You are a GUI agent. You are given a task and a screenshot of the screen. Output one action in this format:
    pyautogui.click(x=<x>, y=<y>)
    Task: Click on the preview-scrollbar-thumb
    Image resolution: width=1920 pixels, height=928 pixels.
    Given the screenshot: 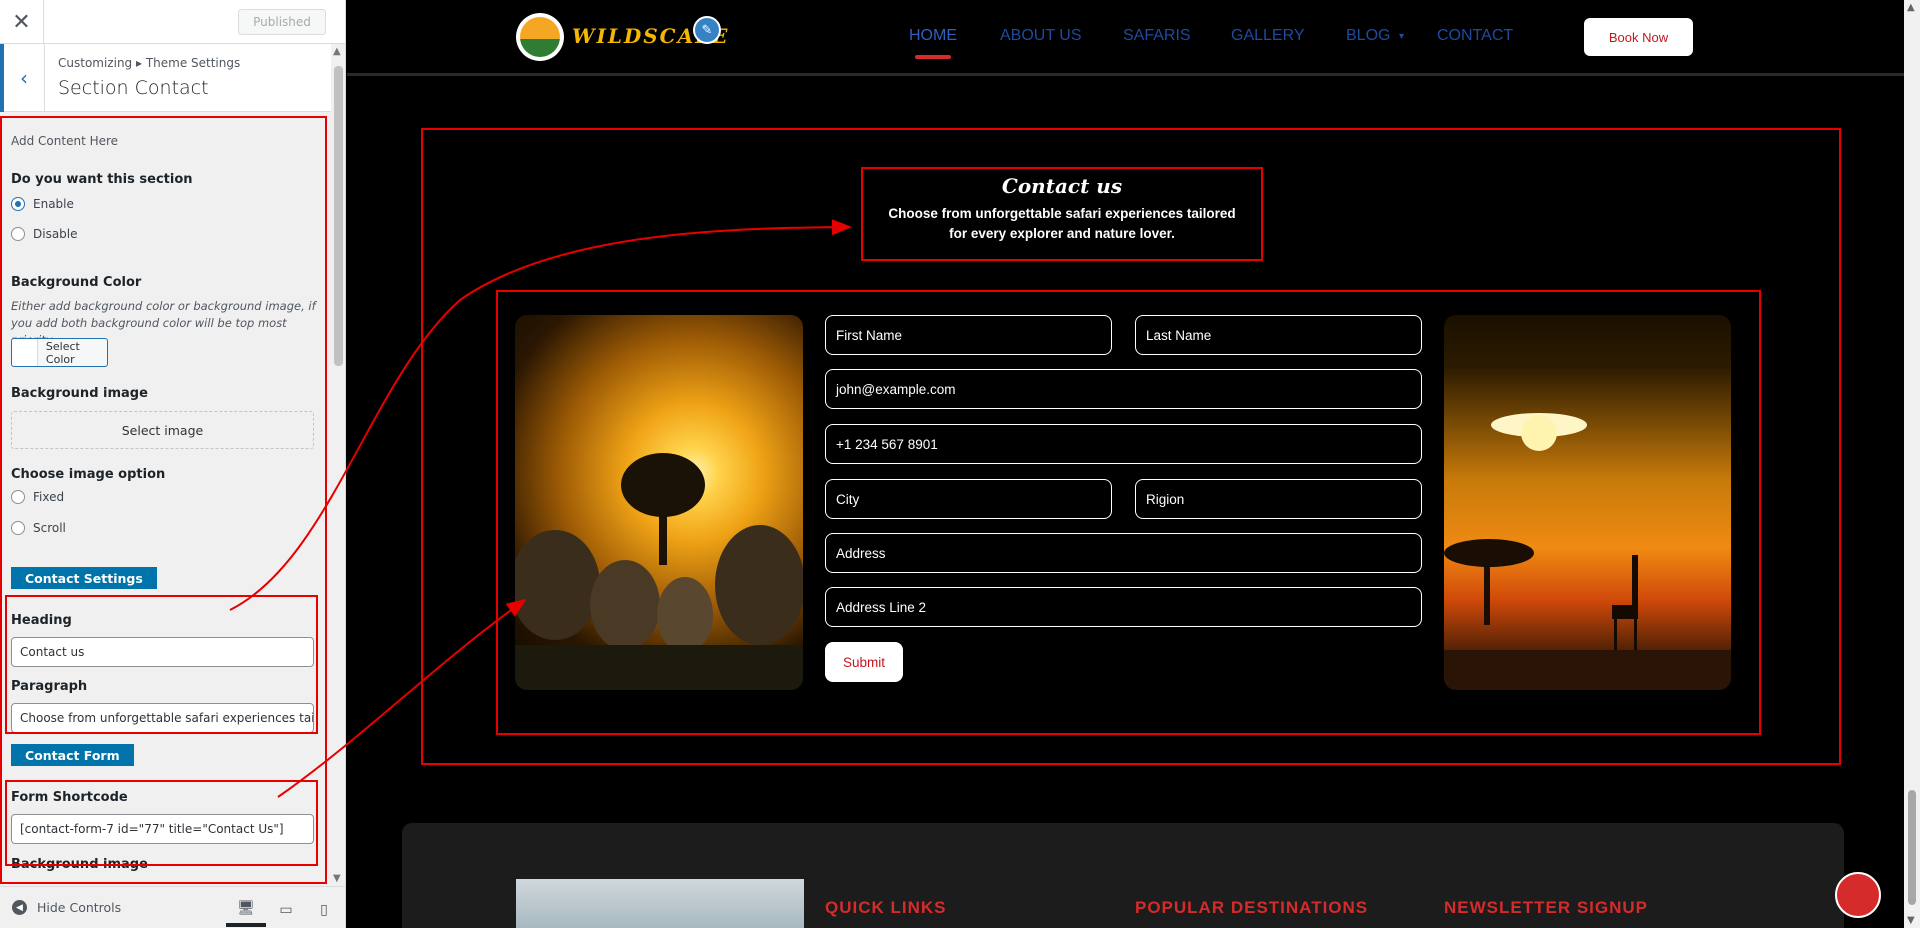 What is the action you would take?
    pyautogui.click(x=1912, y=847)
    